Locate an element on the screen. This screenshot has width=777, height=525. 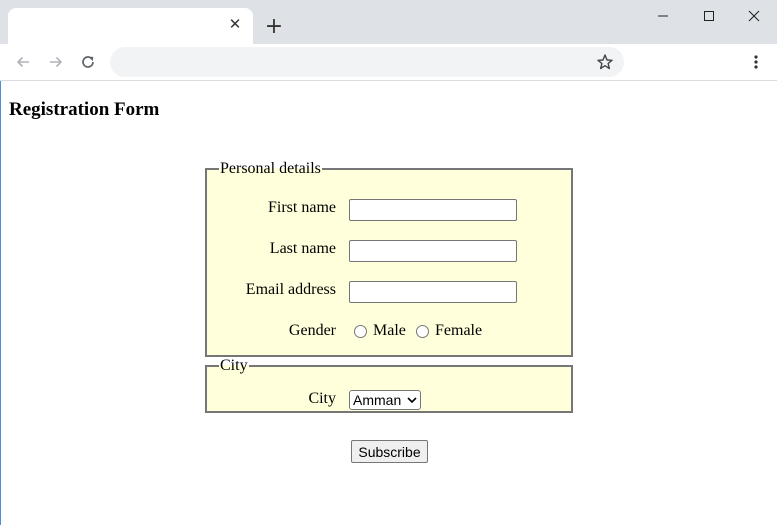
first-name-input is located at coordinates (433, 210).